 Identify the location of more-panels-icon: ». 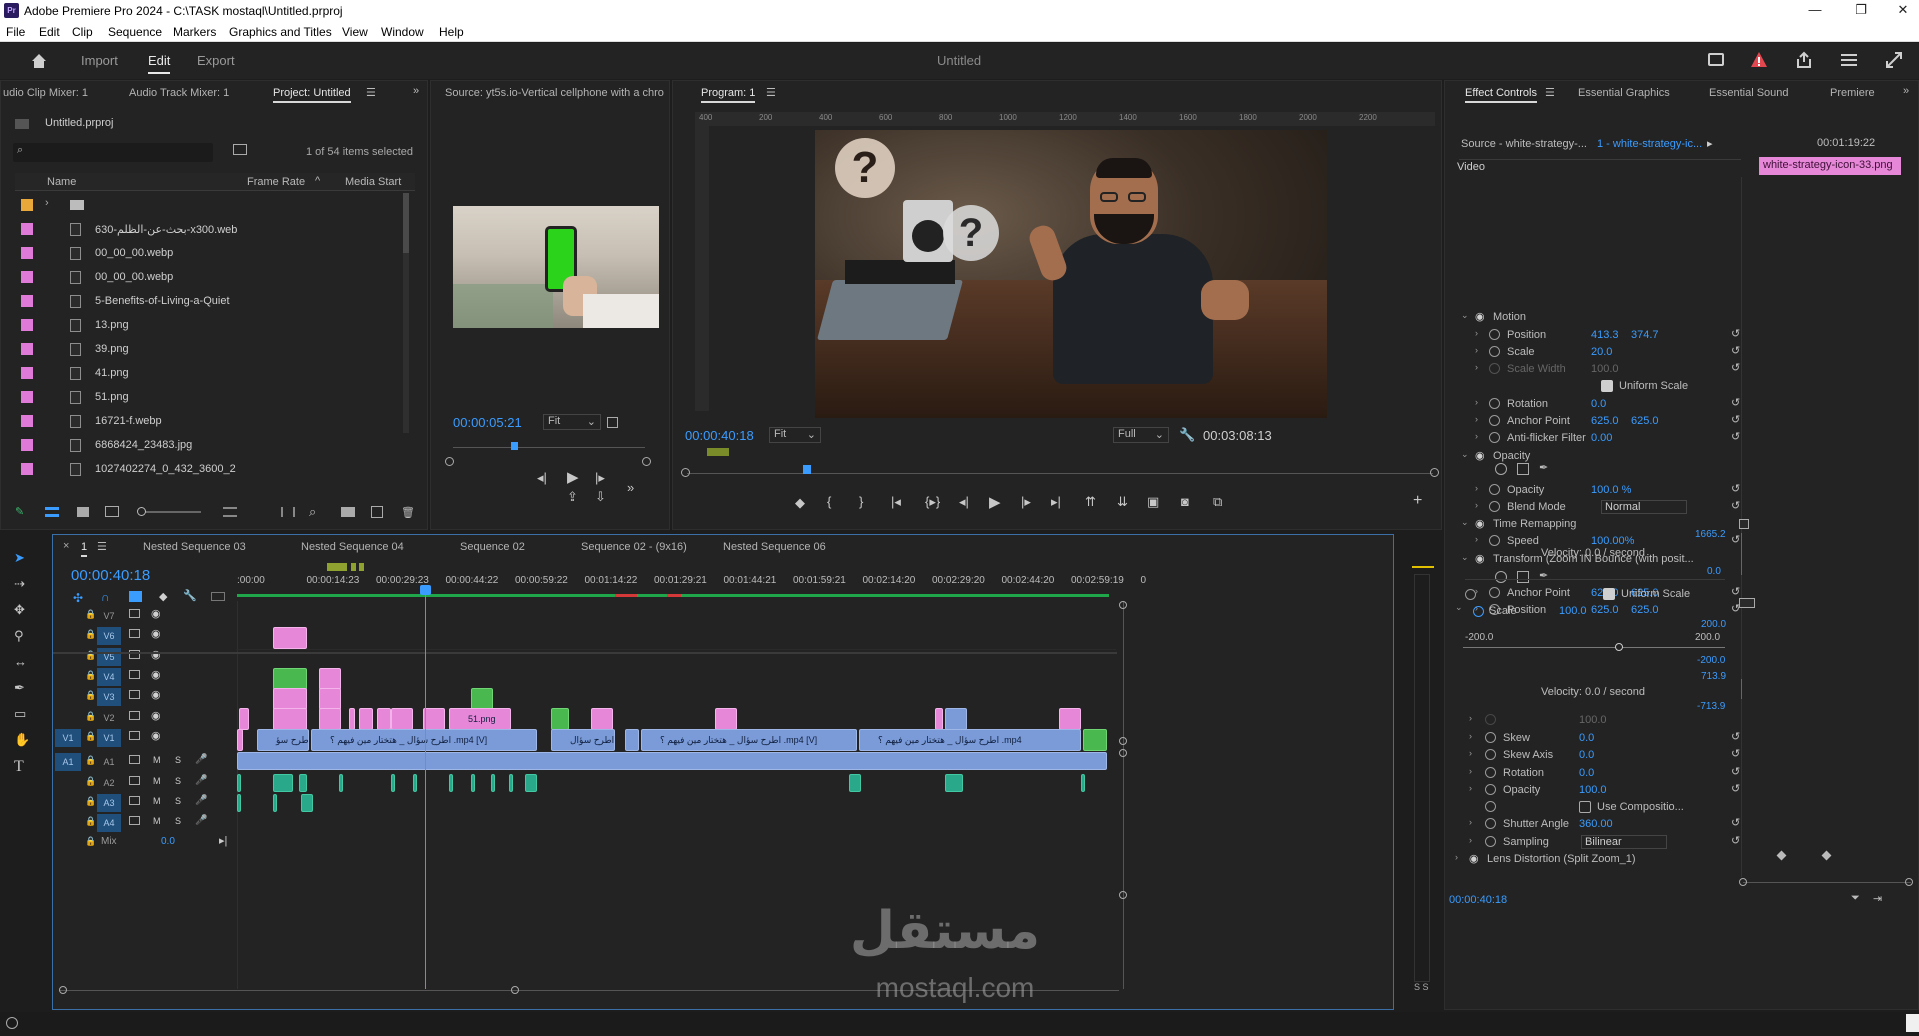
(416, 91).